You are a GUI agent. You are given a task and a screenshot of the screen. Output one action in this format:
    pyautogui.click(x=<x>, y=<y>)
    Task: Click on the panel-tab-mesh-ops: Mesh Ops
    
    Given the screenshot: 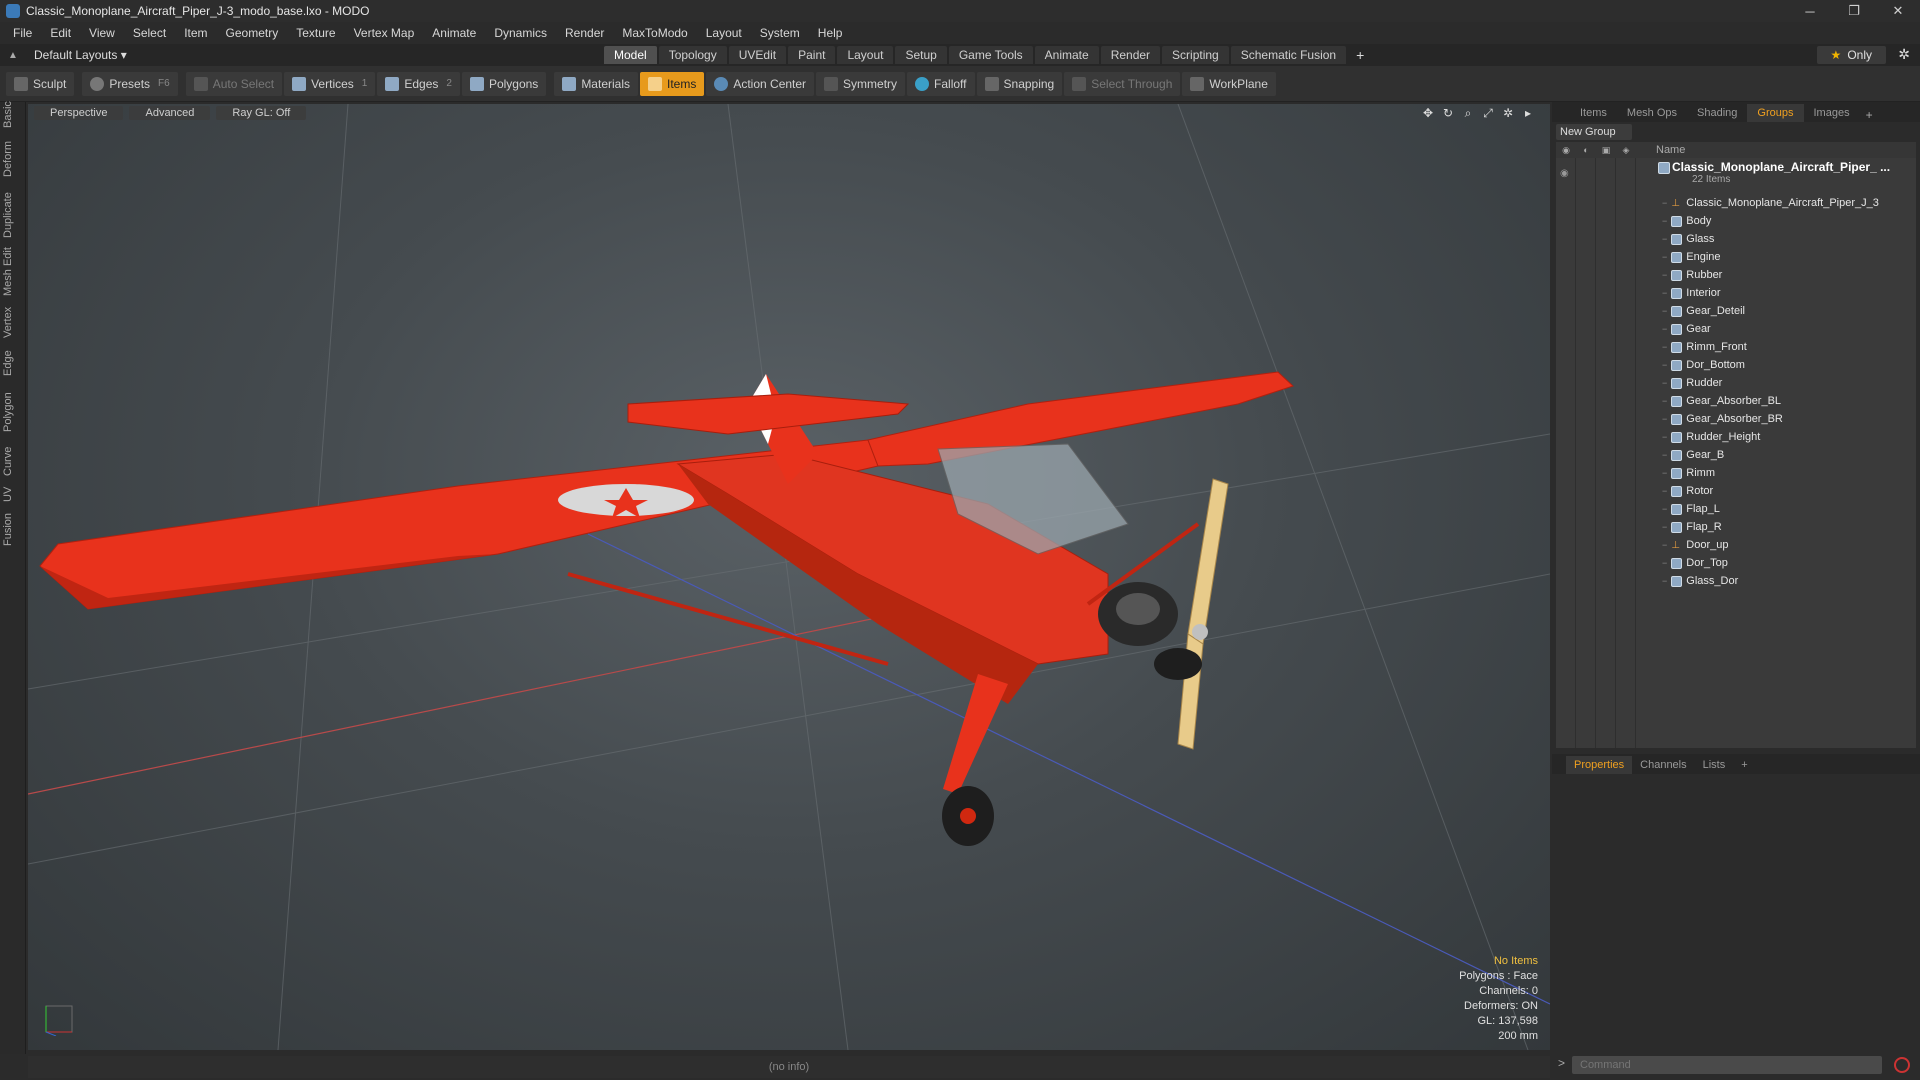 What is the action you would take?
    pyautogui.click(x=1652, y=113)
    